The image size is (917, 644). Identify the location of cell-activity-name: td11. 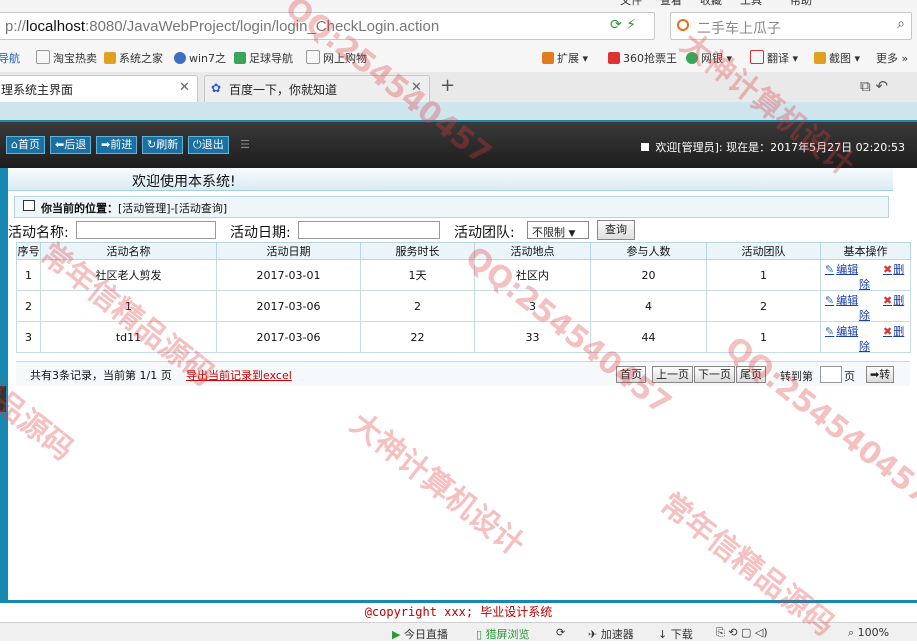
(128, 337).